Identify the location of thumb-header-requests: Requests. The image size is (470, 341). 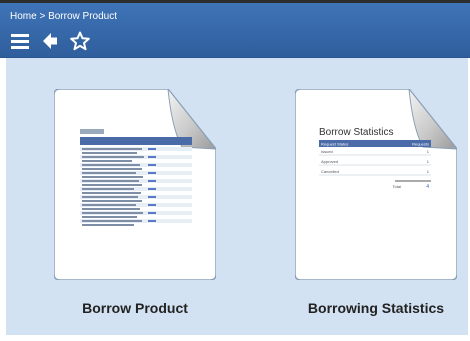
(420, 144).